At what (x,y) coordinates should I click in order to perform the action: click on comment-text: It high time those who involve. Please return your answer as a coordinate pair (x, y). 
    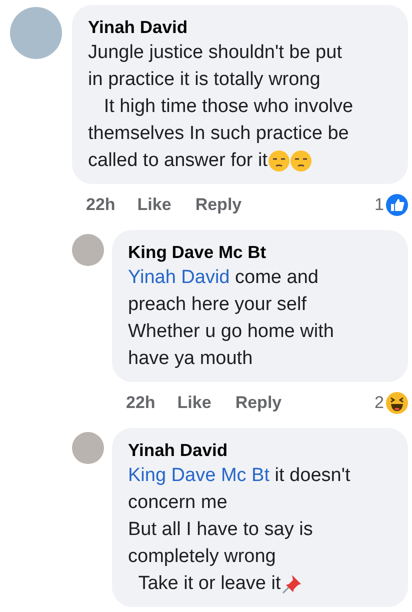
    Looking at the image, I should click on (228, 107).